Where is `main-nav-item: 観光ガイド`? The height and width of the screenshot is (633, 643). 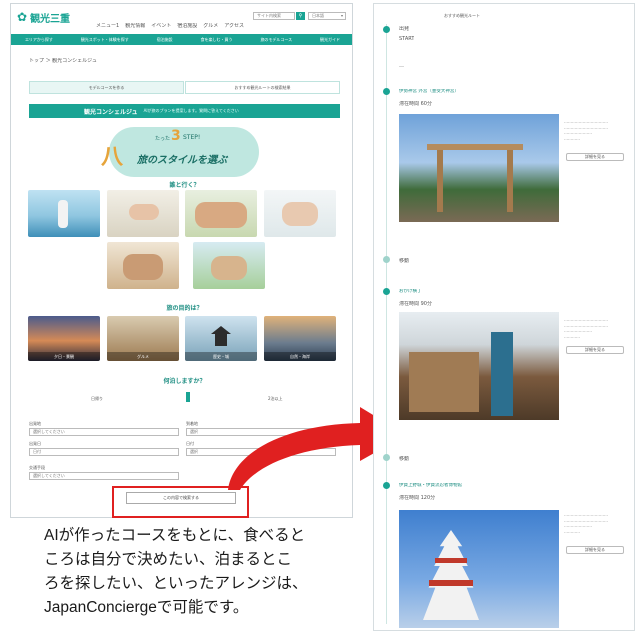 main-nav-item: 観光ガイド is located at coordinates (330, 40).